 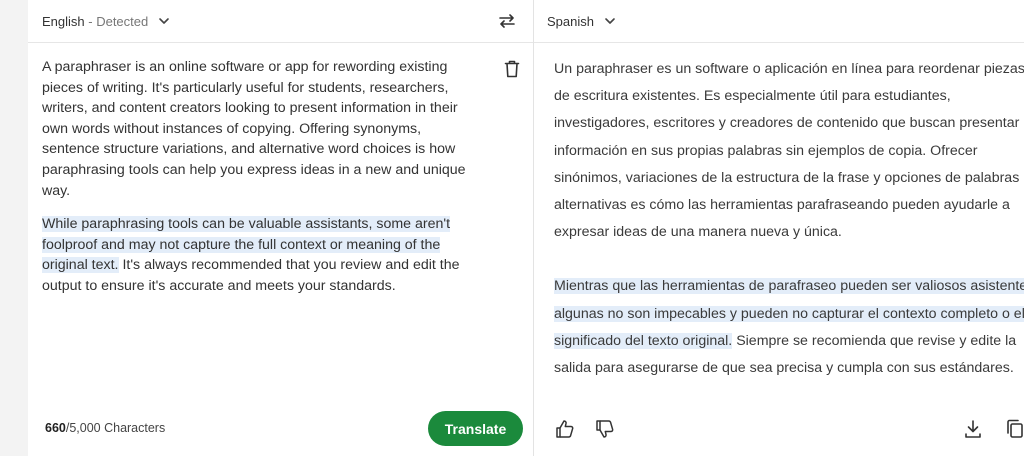 I want to click on trash-icon, so click(x=512, y=69).